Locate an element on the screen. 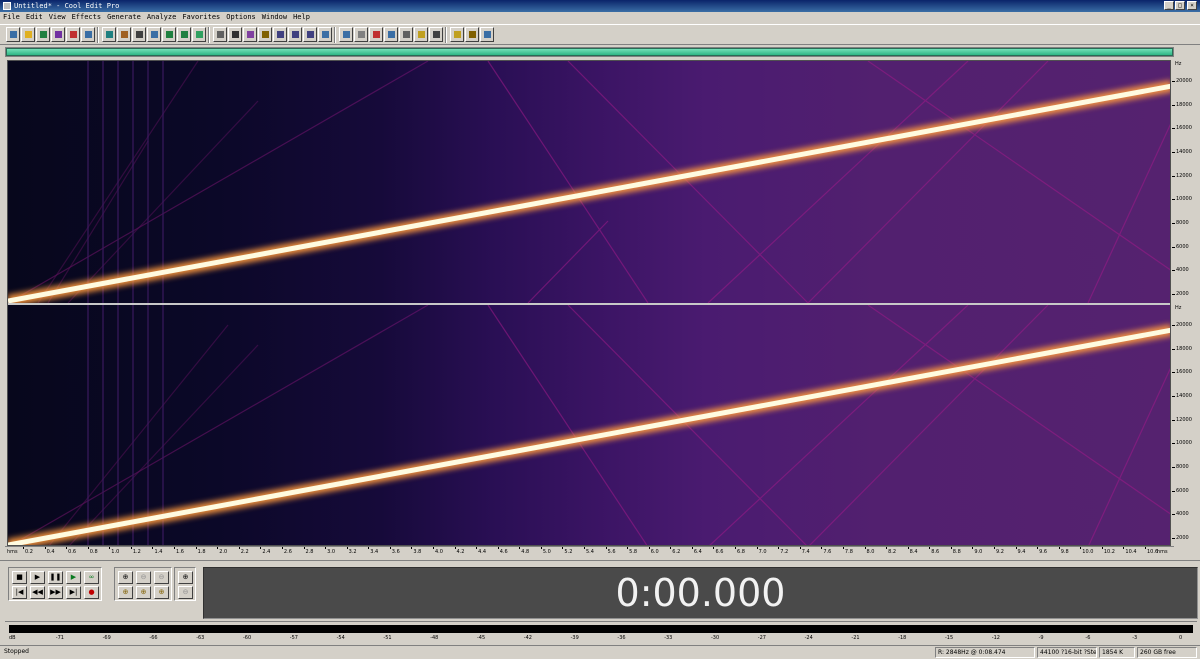 The image size is (1200, 659). menu-edit: Edit is located at coordinates (34, 17).